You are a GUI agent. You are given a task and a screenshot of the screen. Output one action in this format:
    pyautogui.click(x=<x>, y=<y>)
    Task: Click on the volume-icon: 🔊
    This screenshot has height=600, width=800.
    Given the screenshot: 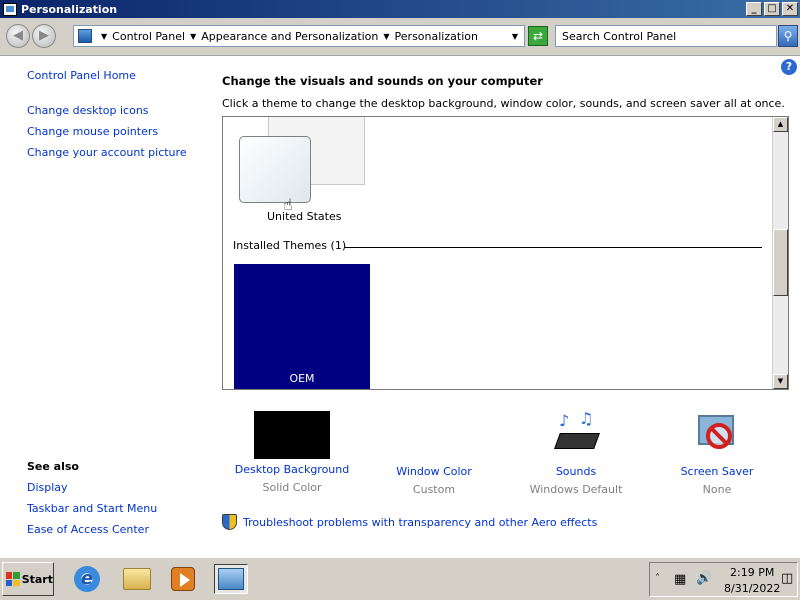 What is the action you would take?
    pyautogui.click(x=704, y=578)
    